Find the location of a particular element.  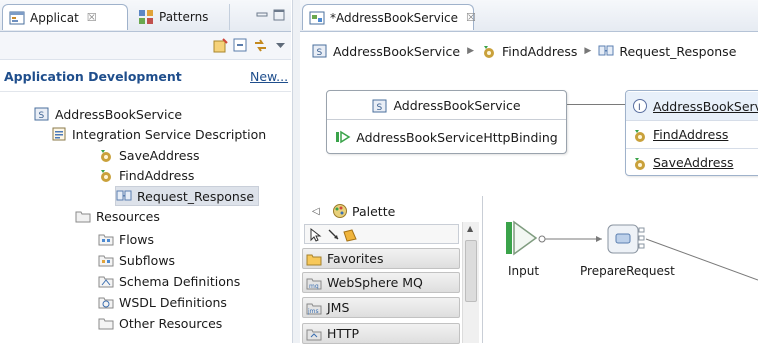

service-box-title-row: S AddressBookService is located at coordinates (446, 106).